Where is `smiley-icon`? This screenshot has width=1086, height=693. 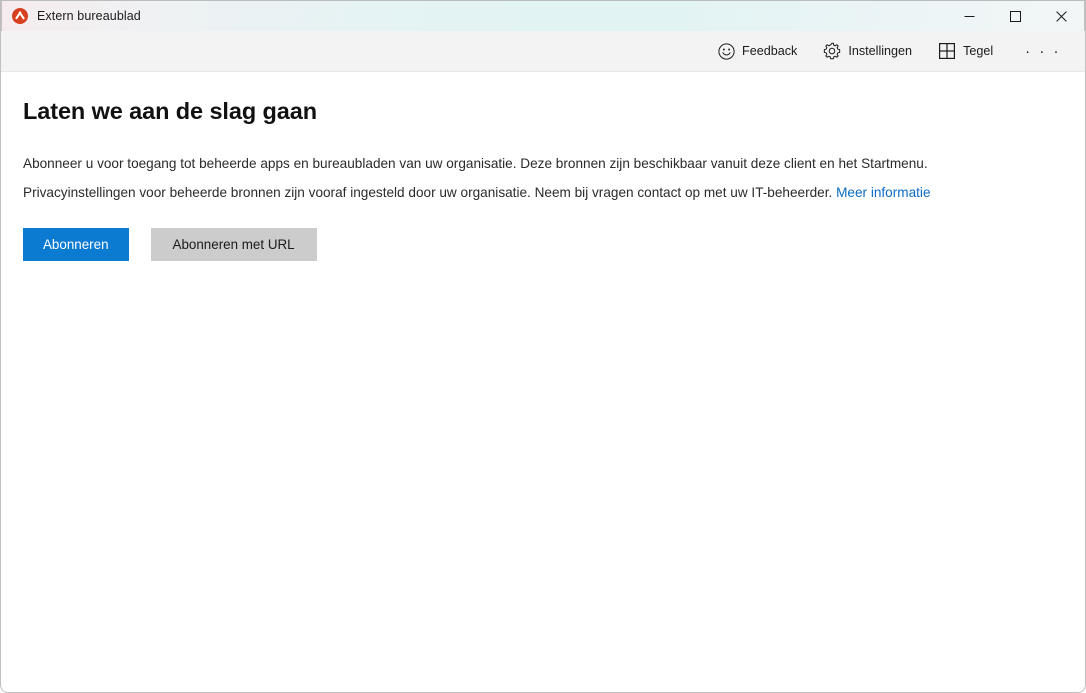 smiley-icon is located at coordinates (726, 51).